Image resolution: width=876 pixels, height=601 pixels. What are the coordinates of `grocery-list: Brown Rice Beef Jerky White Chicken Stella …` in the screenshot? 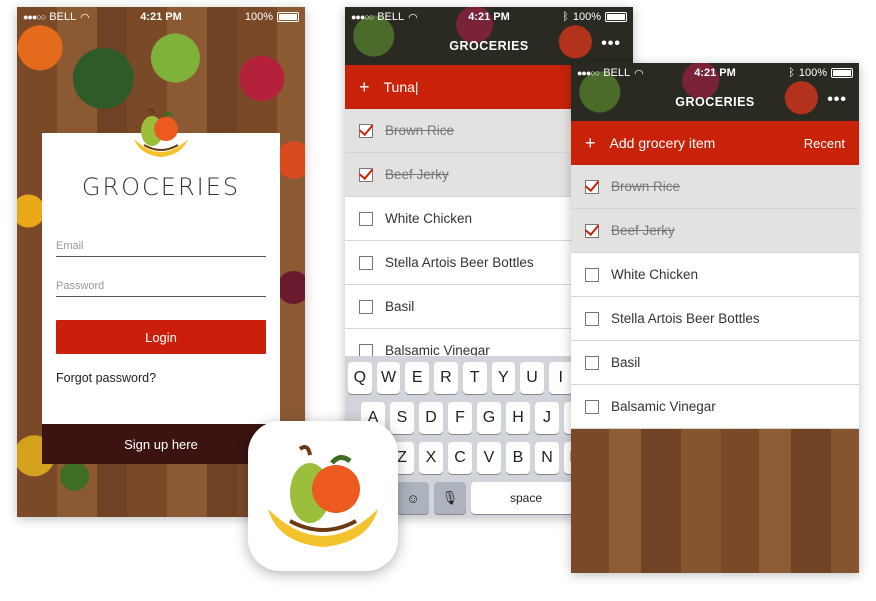 It's located at (715, 297).